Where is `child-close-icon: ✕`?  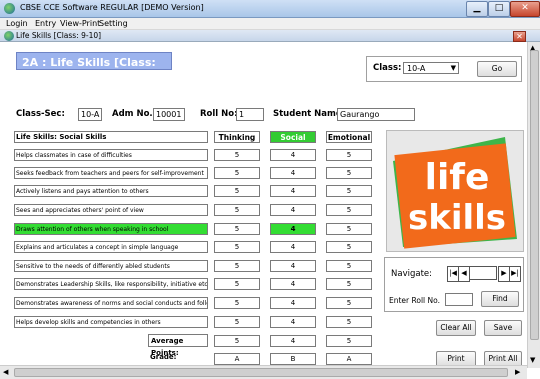
child-close-icon: ✕ is located at coordinates (519, 36).